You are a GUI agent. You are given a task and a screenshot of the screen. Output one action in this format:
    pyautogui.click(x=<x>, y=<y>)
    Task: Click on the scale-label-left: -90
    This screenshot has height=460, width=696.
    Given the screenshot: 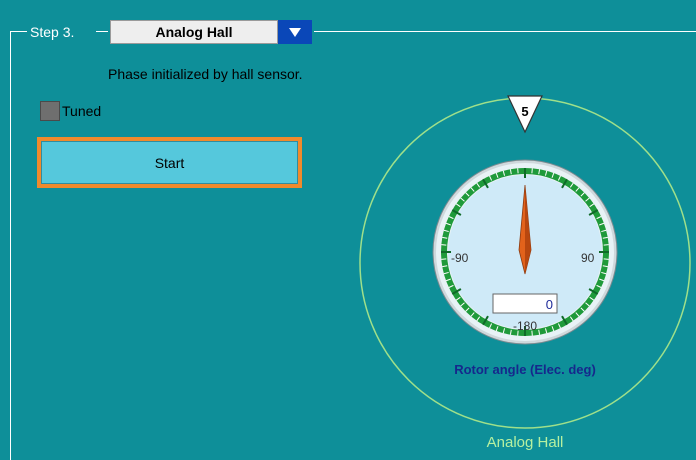 What is the action you would take?
    pyautogui.click(x=460, y=258)
    